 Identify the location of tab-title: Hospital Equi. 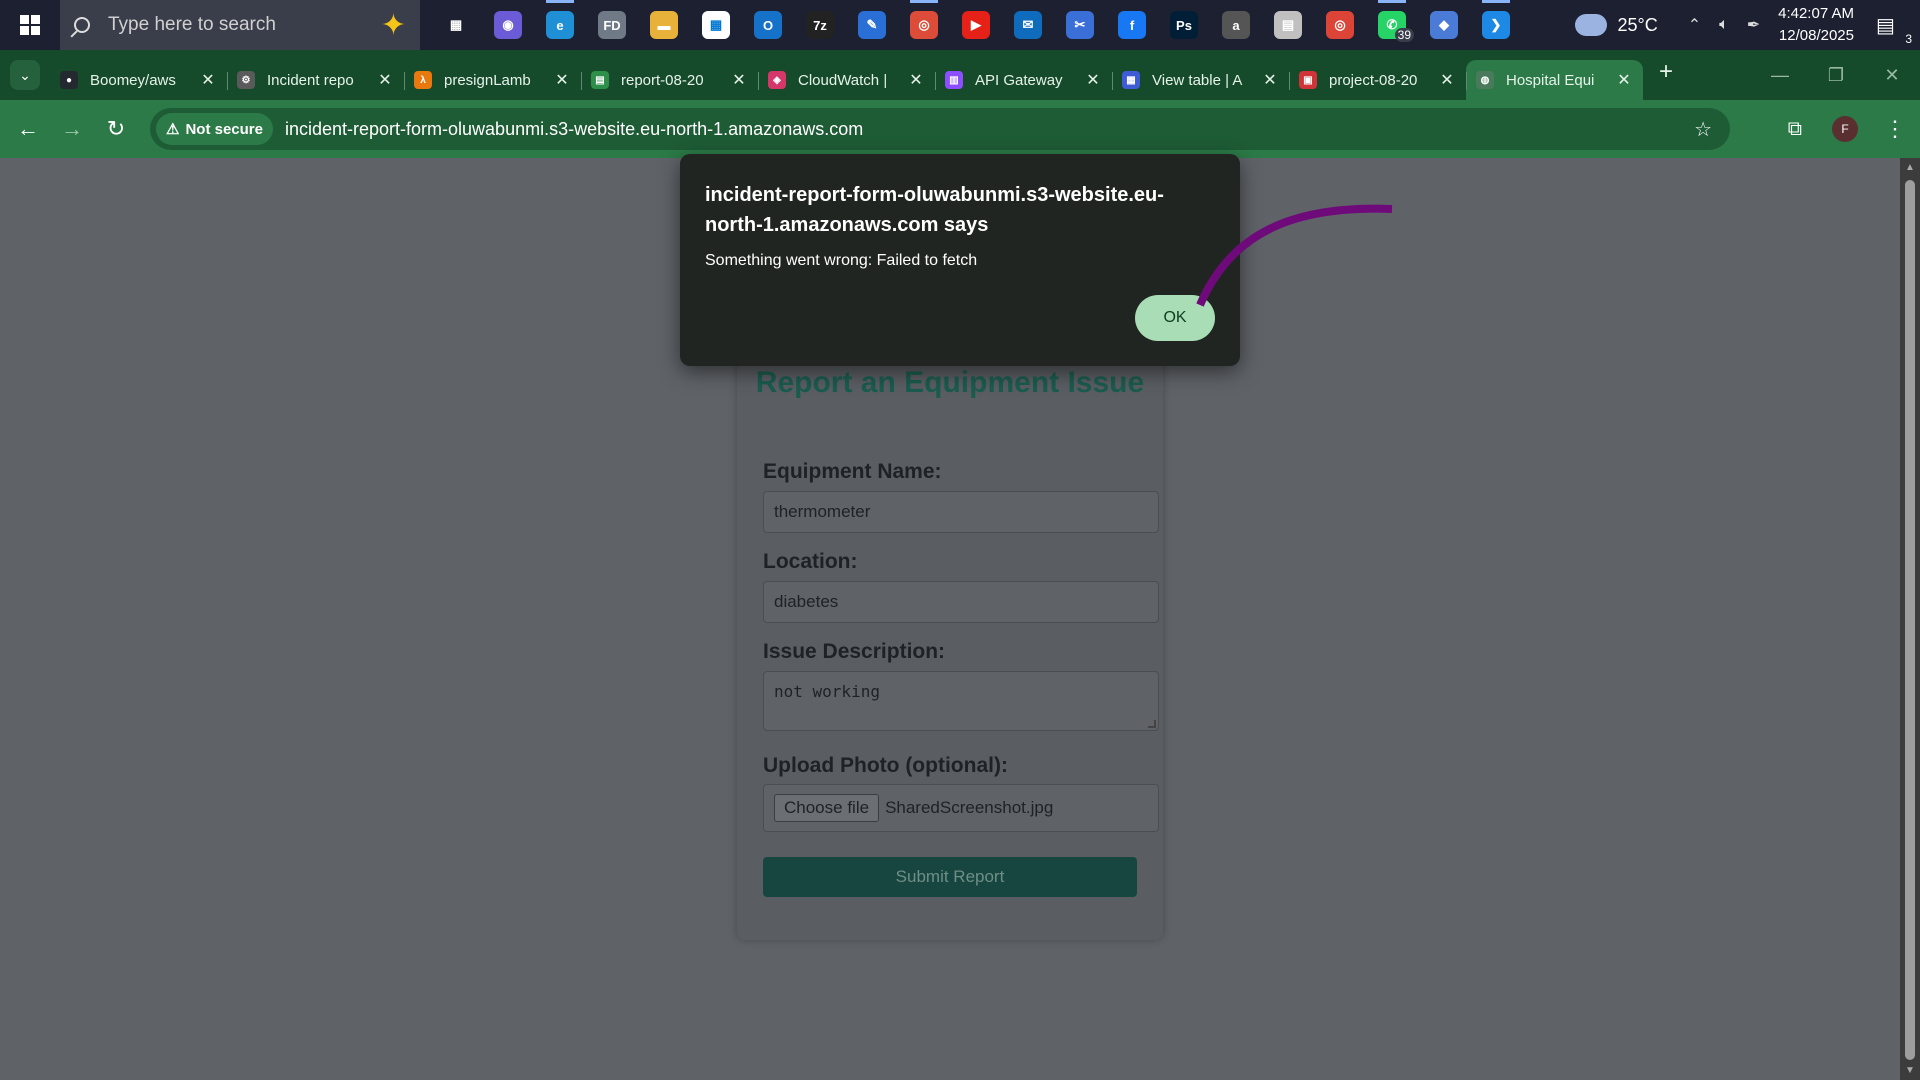
(1550, 80).